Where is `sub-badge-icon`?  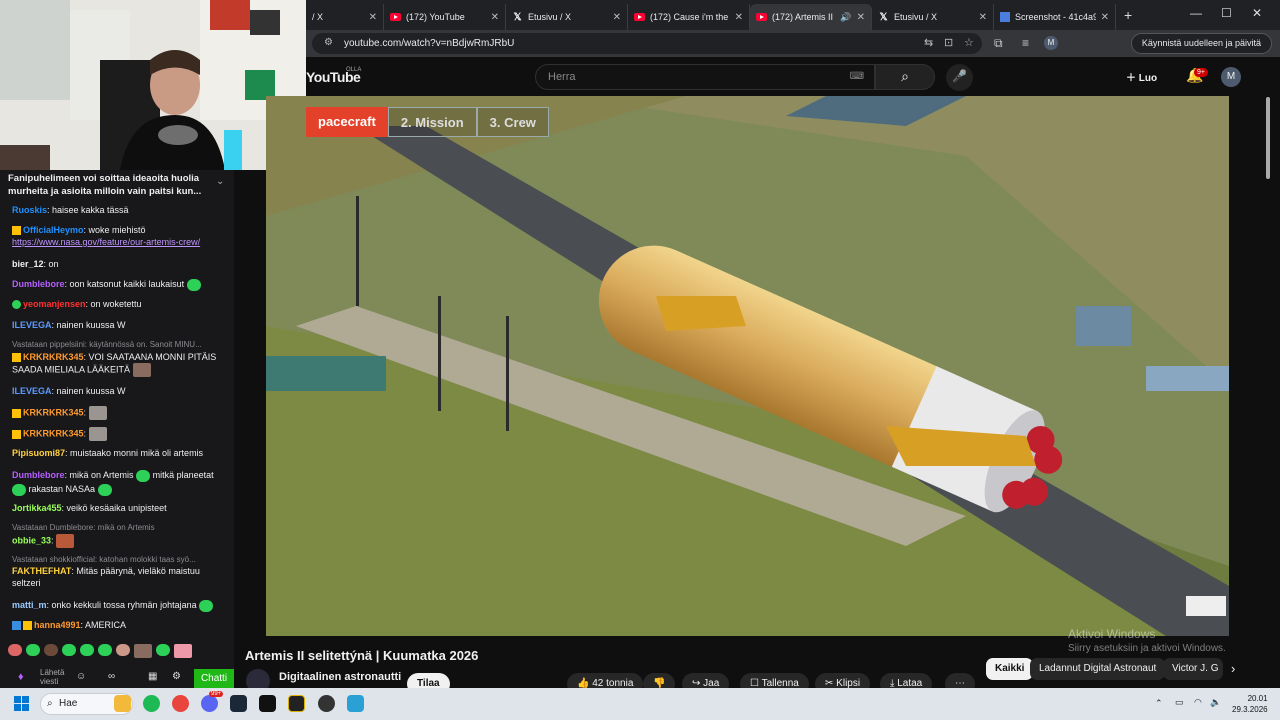 sub-badge-icon is located at coordinates (16, 305).